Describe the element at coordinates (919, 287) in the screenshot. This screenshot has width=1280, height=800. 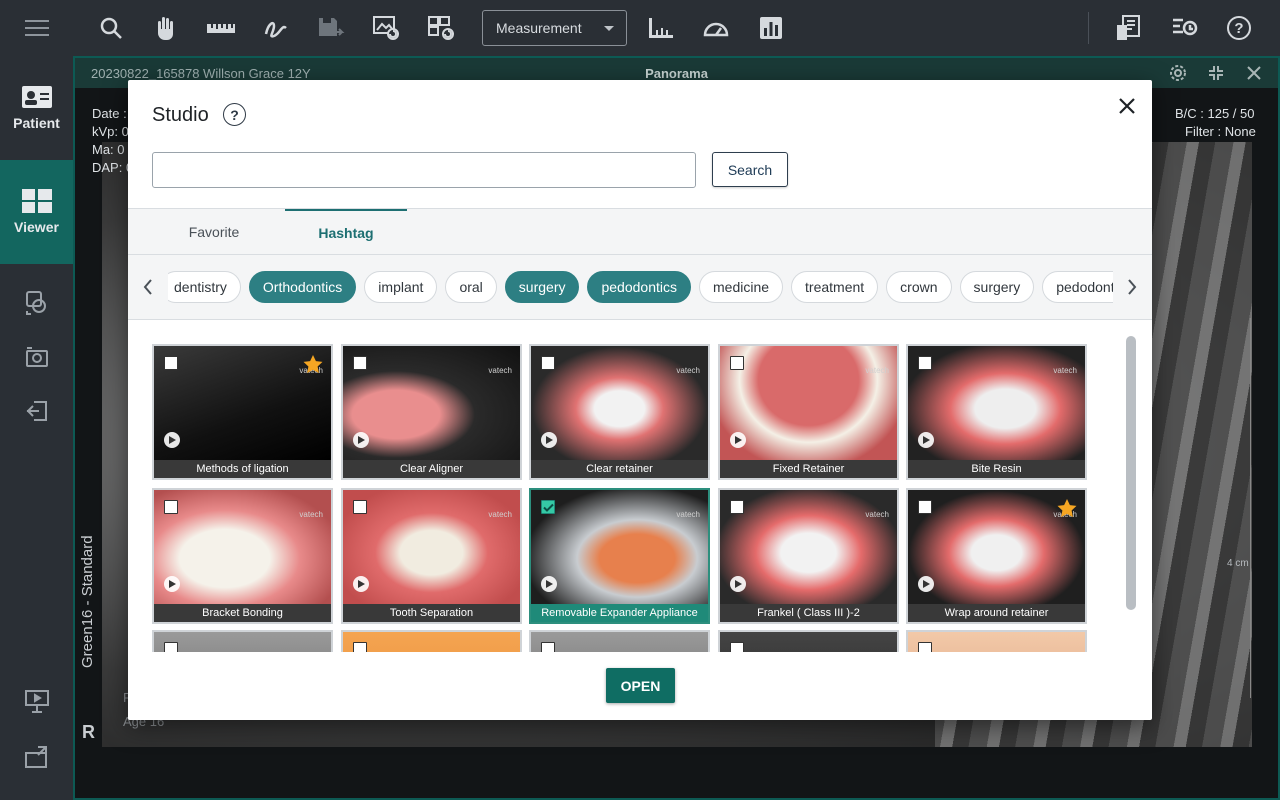
I see `hashtag-chip: crown` at that location.